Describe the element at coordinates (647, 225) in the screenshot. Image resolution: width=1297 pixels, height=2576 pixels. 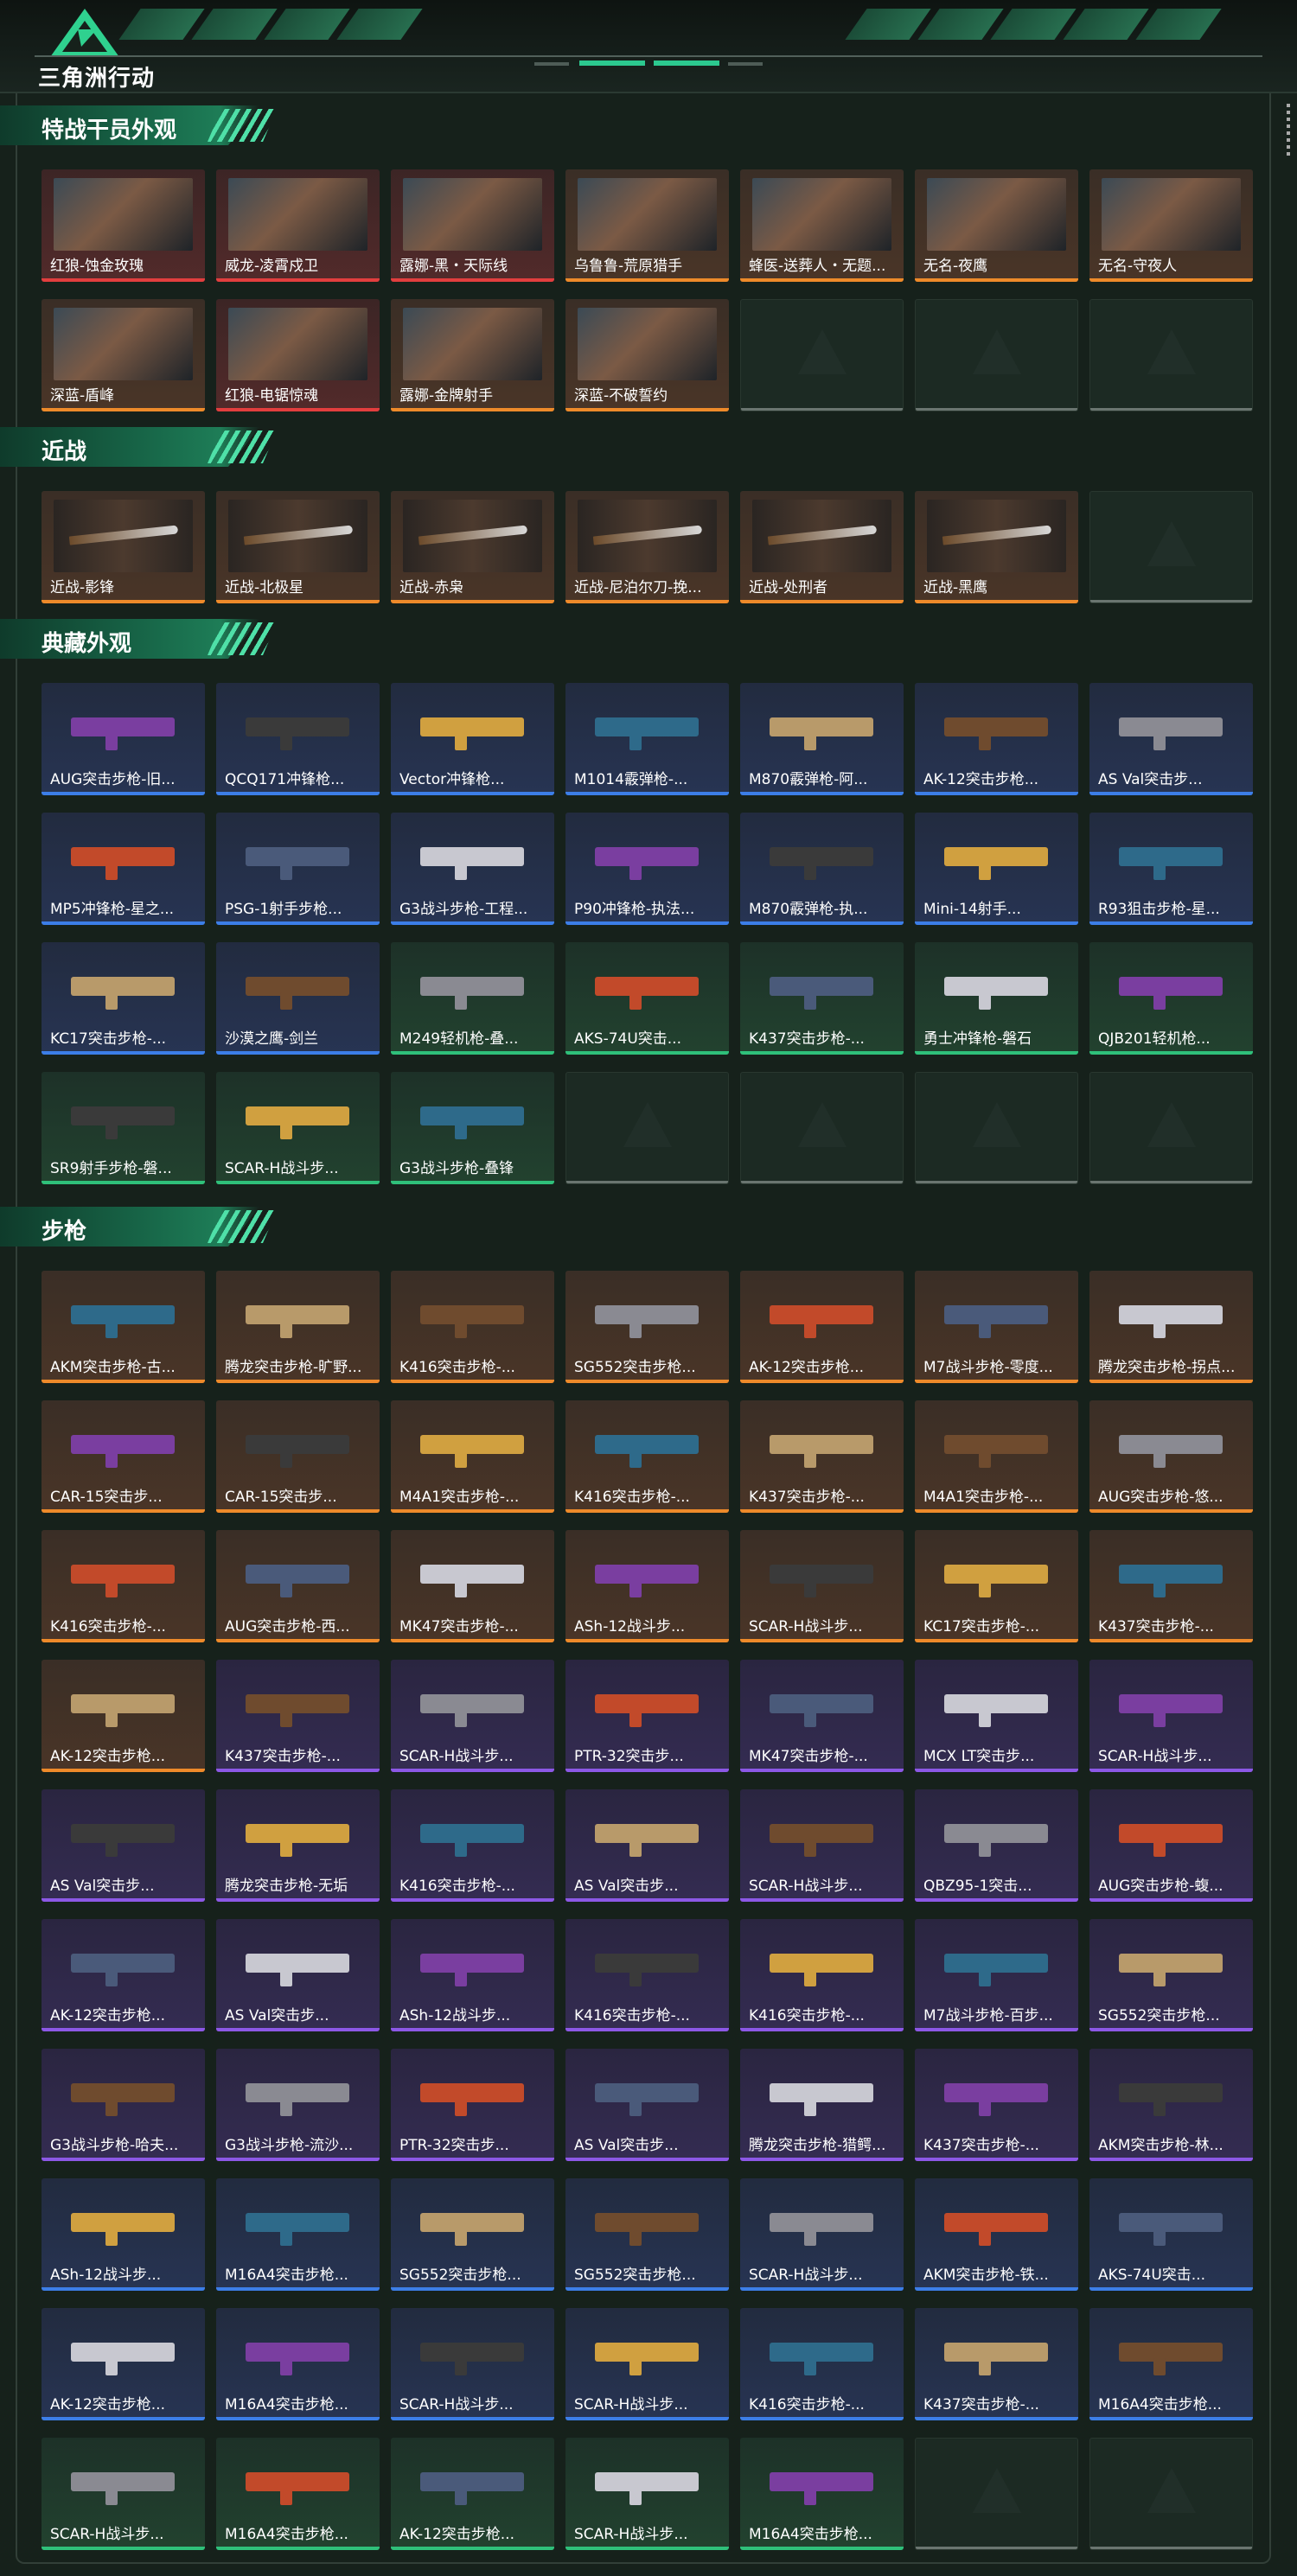
I see `skin-card: 乌鲁鲁-荒原猎手` at that location.